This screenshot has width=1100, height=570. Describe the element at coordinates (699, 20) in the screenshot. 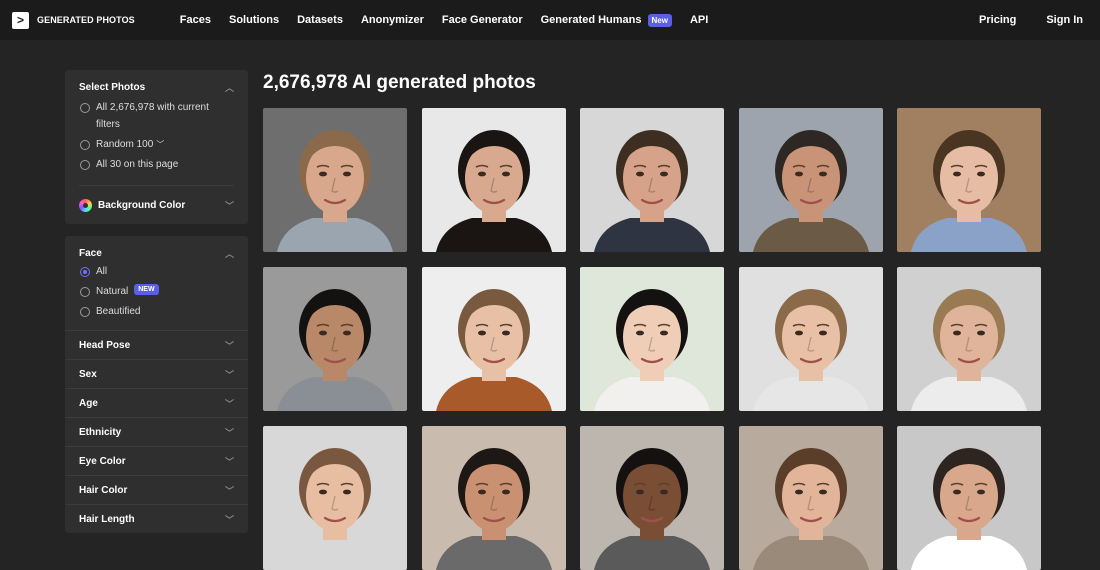

I see `nav-api: API` at that location.